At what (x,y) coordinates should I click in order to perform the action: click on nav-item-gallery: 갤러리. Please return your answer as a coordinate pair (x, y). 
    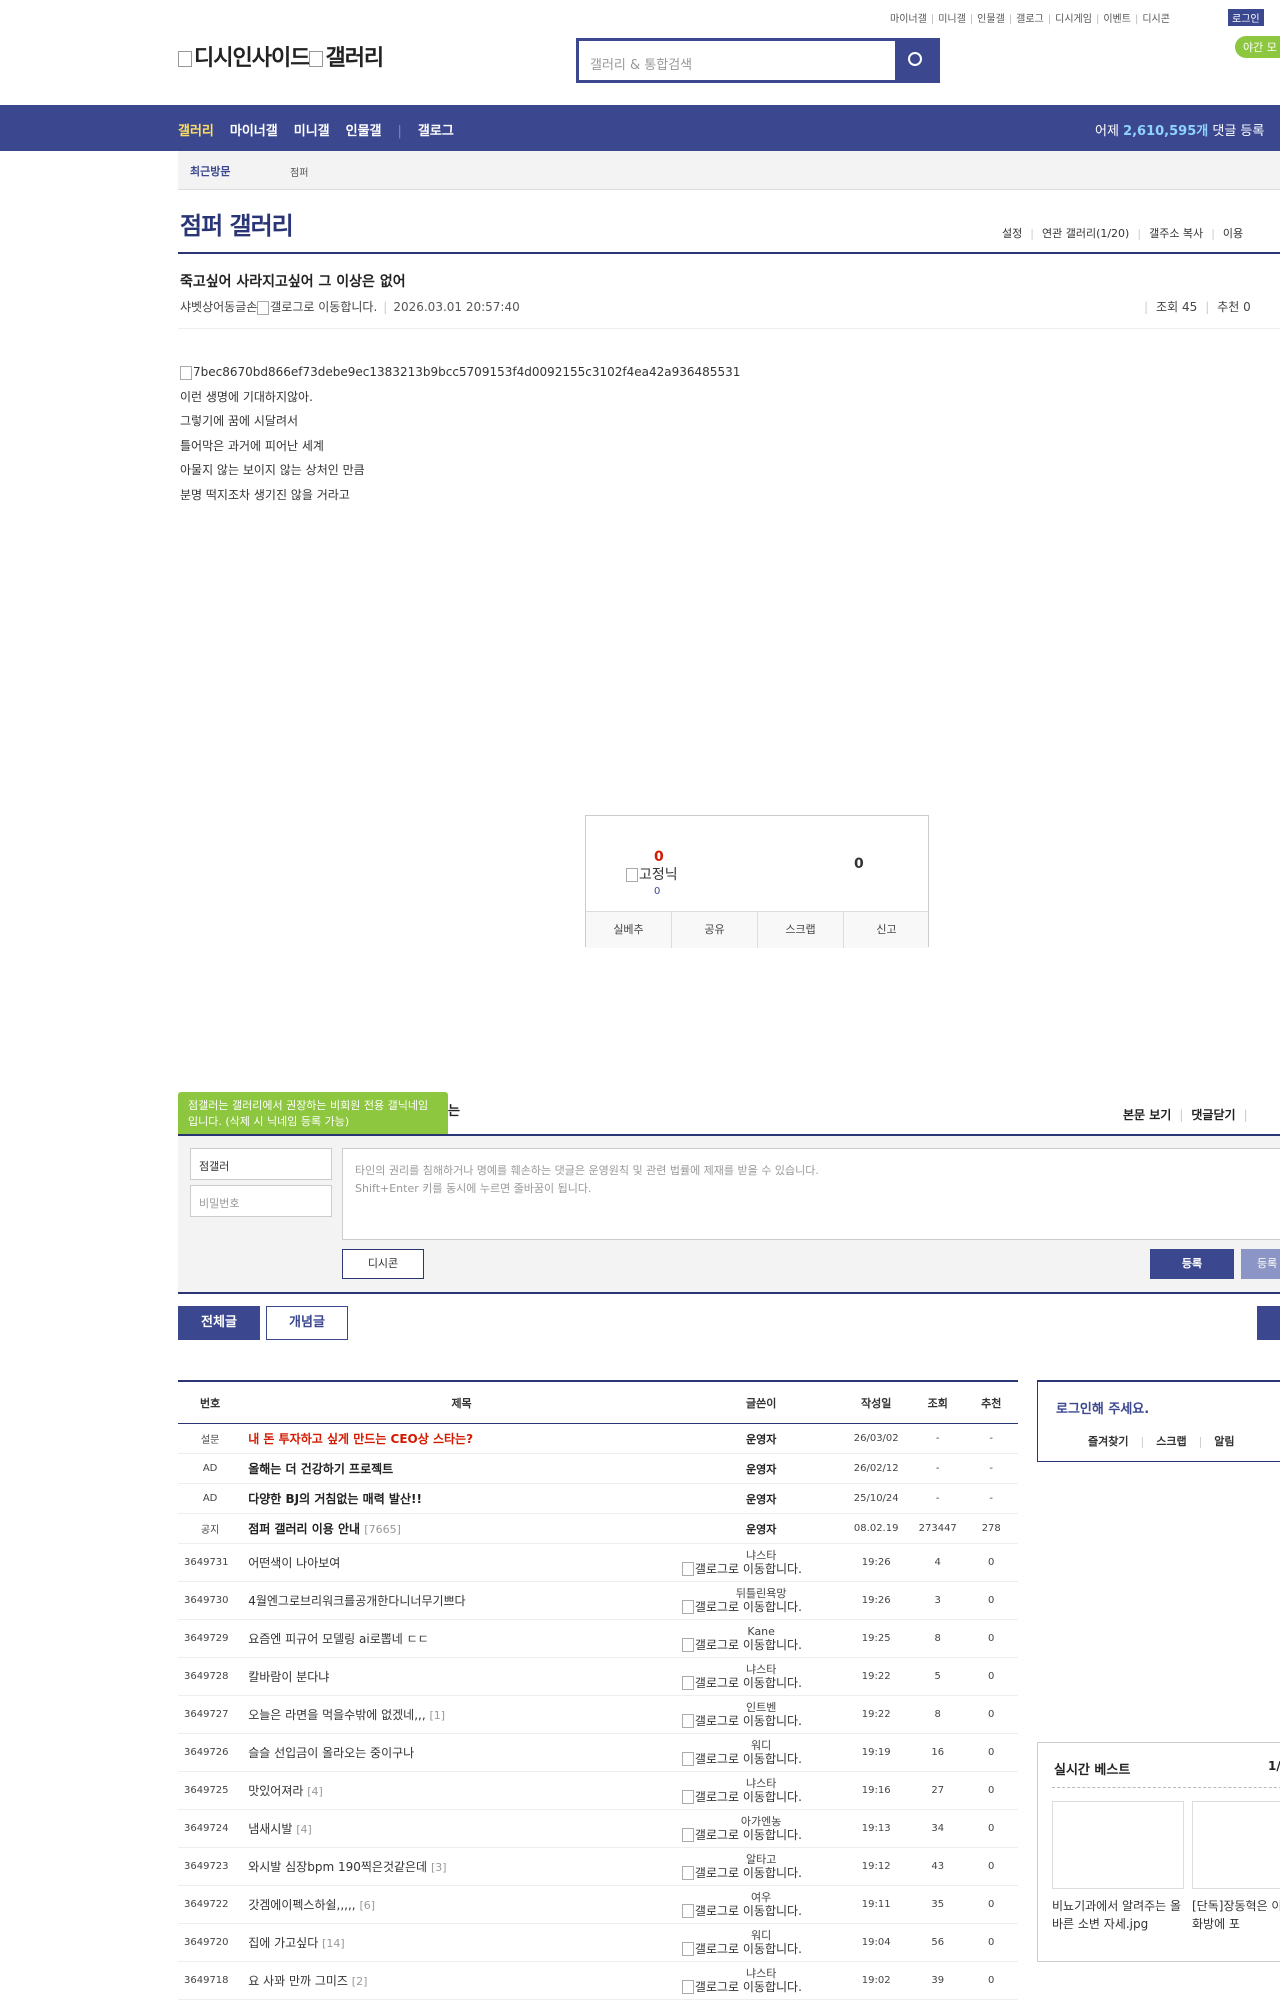
    Looking at the image, I should click on (196, 131).